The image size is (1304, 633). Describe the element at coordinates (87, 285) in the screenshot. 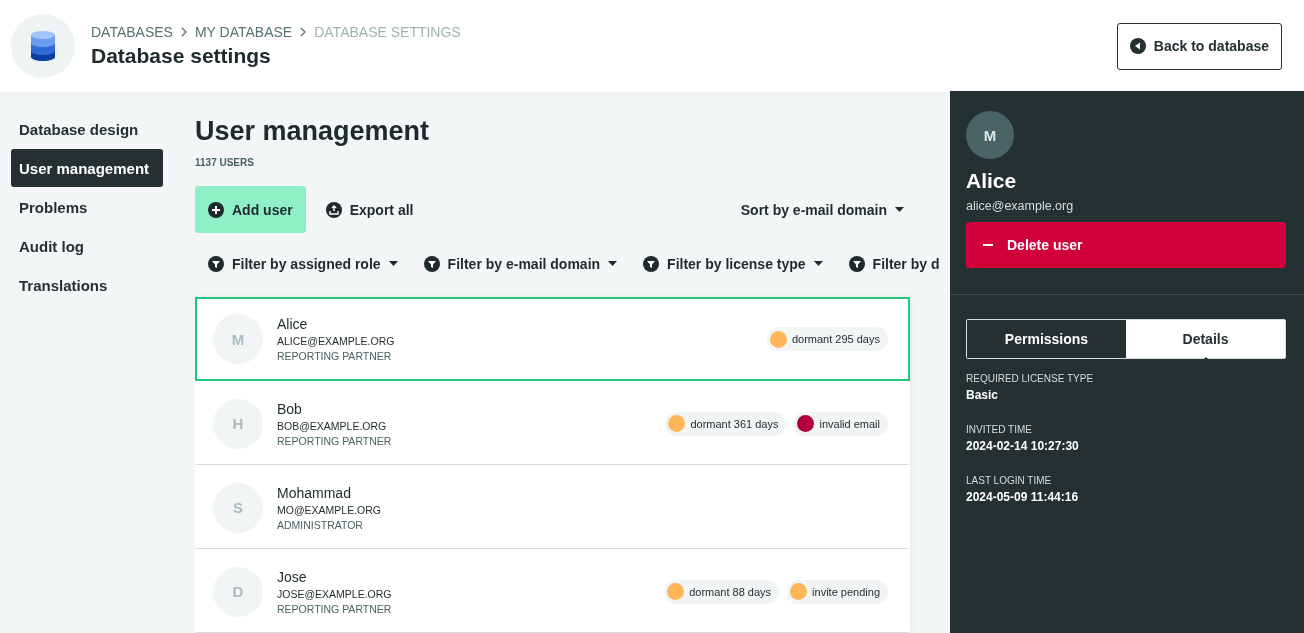

I see `sidebar-item: Translations` at that location.